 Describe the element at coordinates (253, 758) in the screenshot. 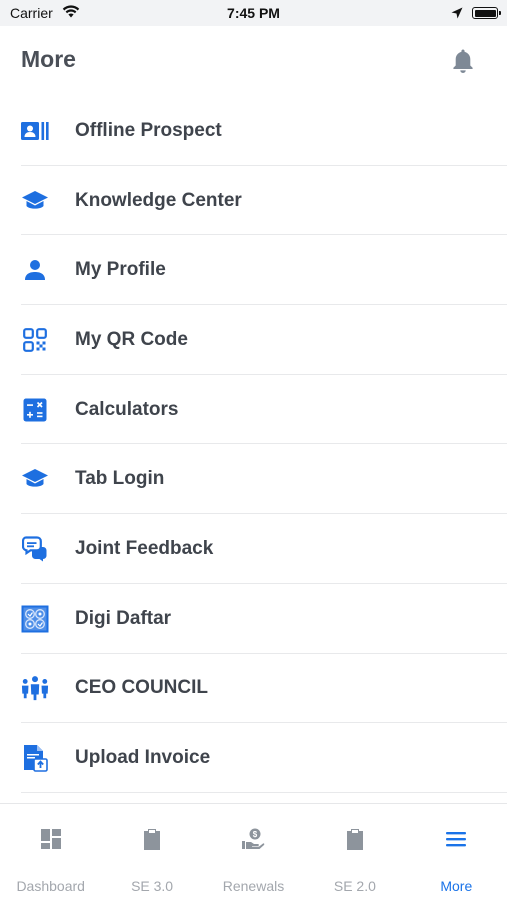

I see `menu-item-upload-invoice: Upload Invoice` at that location.